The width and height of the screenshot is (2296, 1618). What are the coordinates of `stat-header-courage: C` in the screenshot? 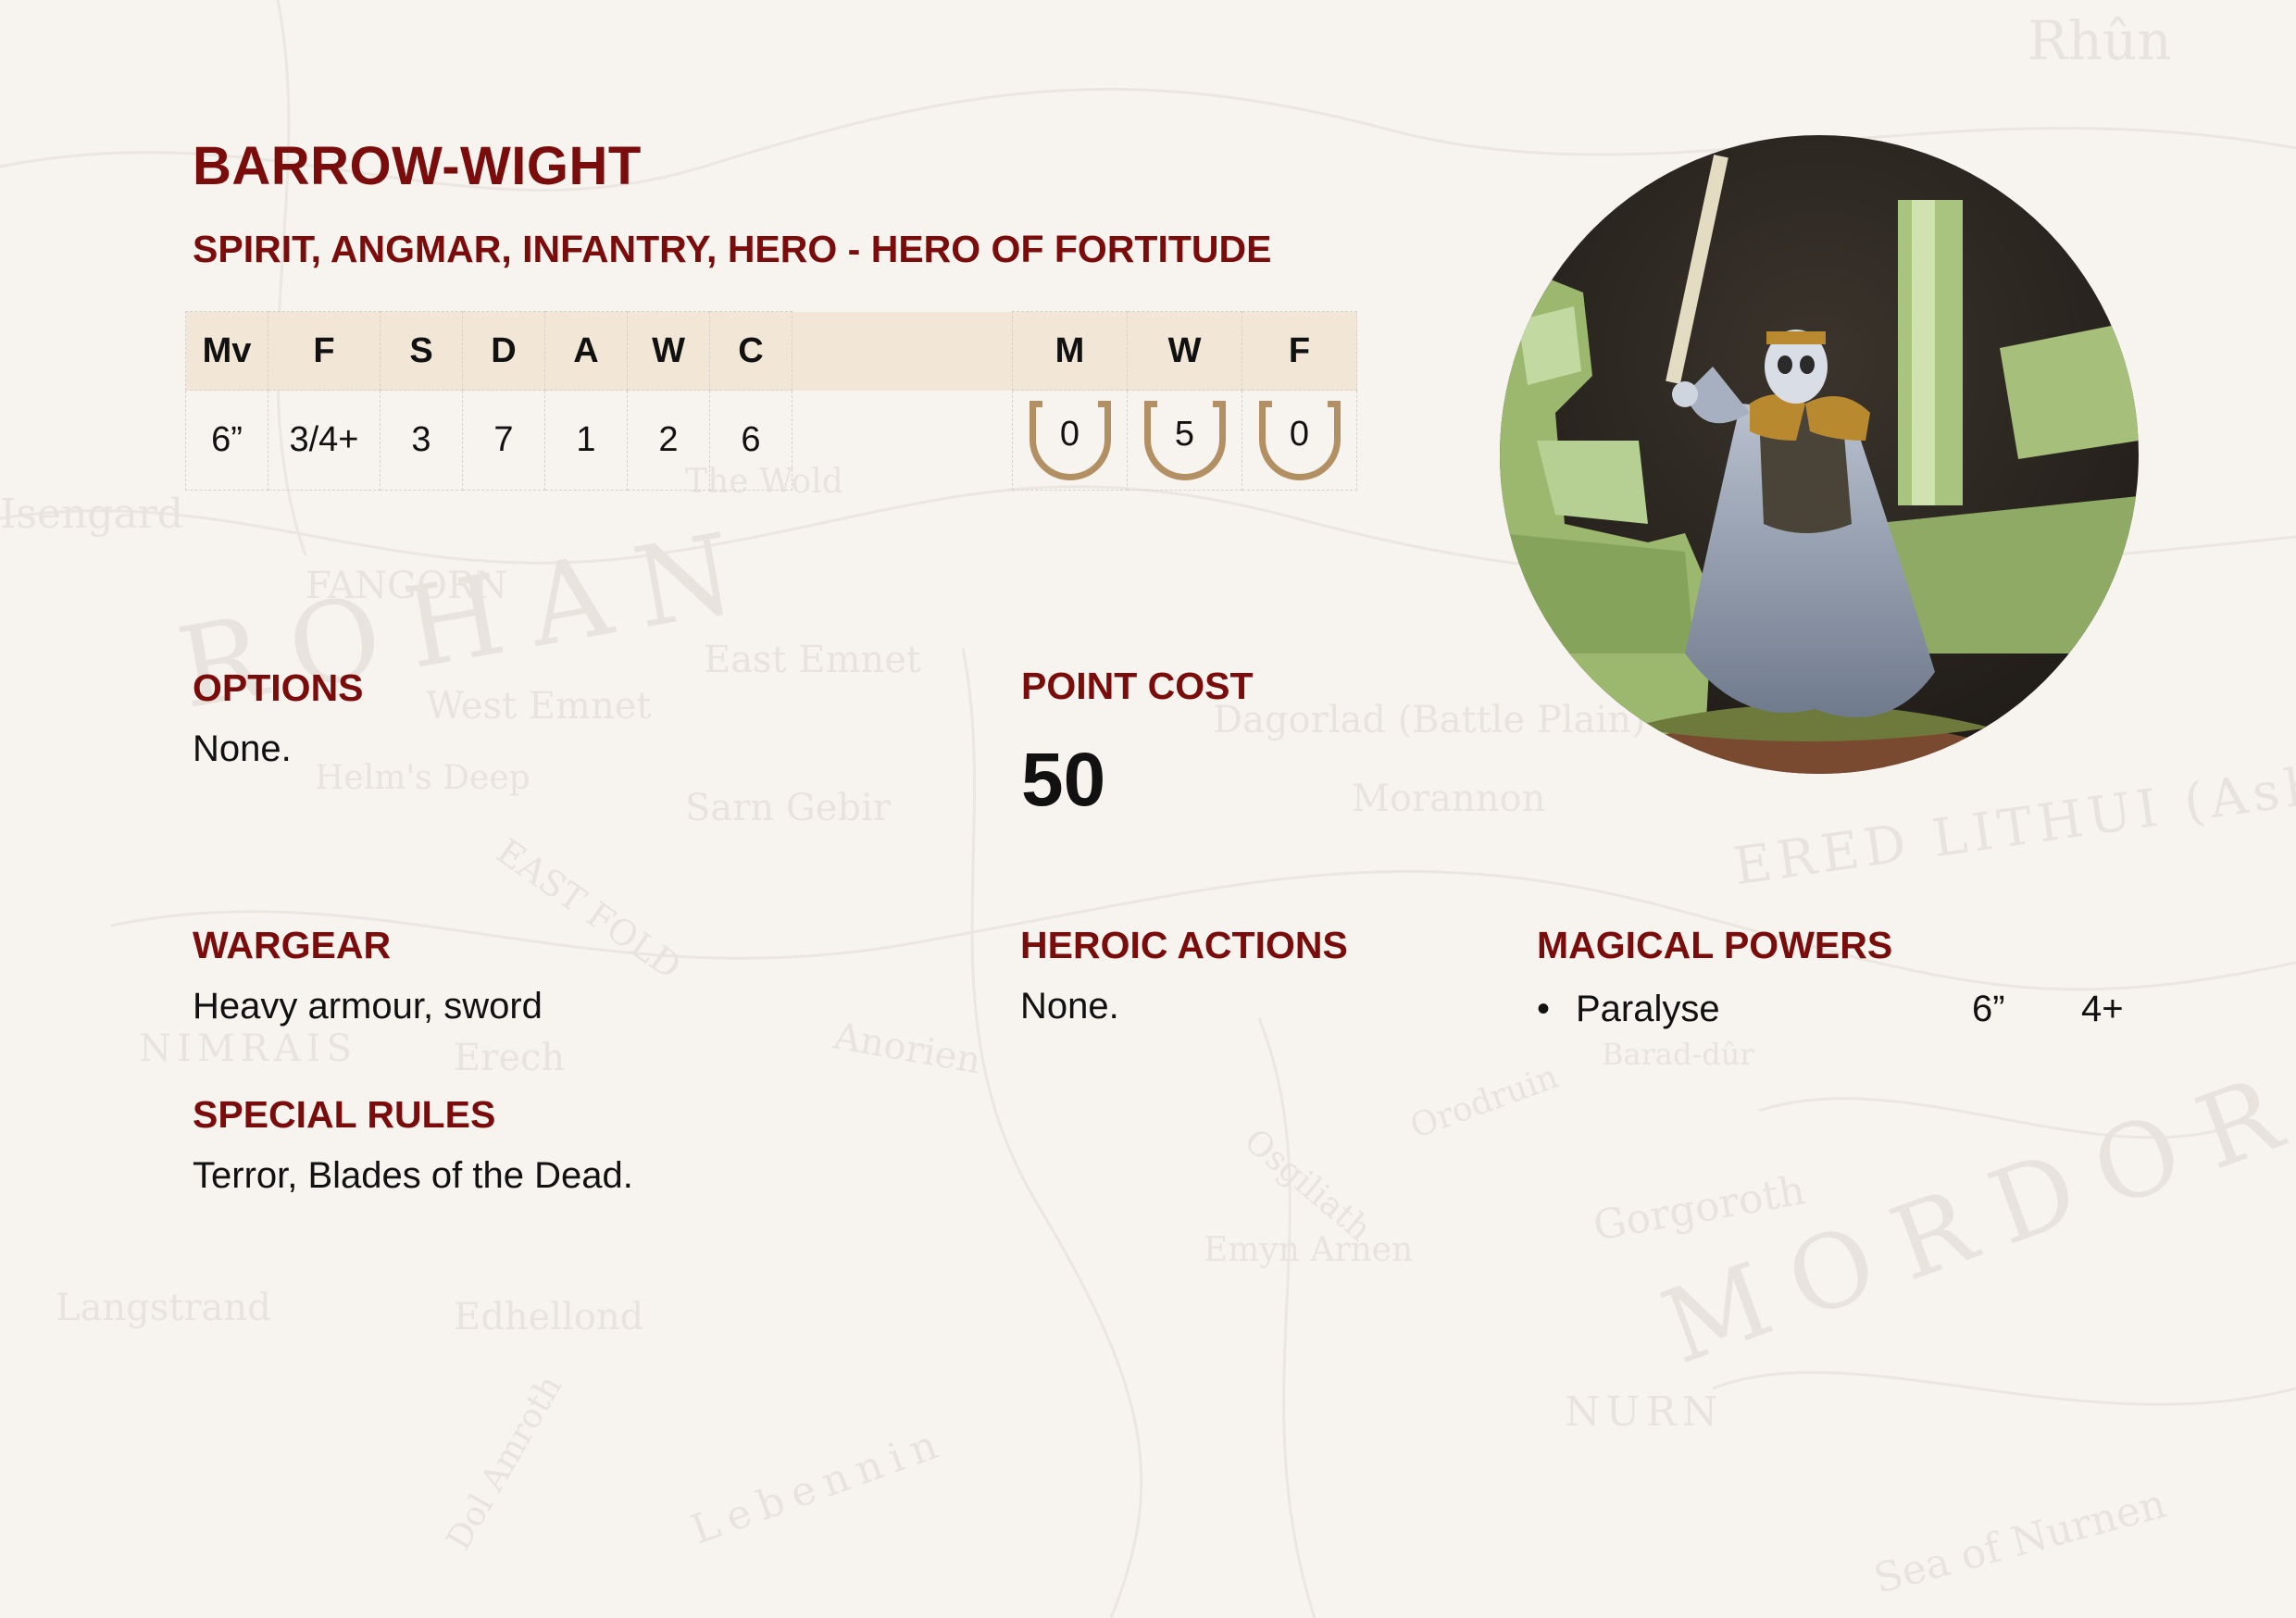 It's located at (750, 351).